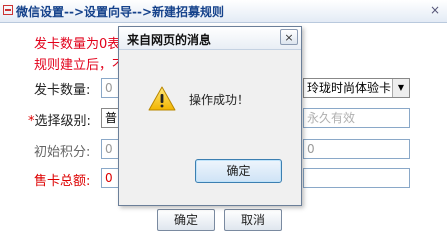 The height and width of the screenshot is (249, 447). Describe the element at coordinates (253, 220) in the screenshot. I see `cancel-button: 取消` at that location.